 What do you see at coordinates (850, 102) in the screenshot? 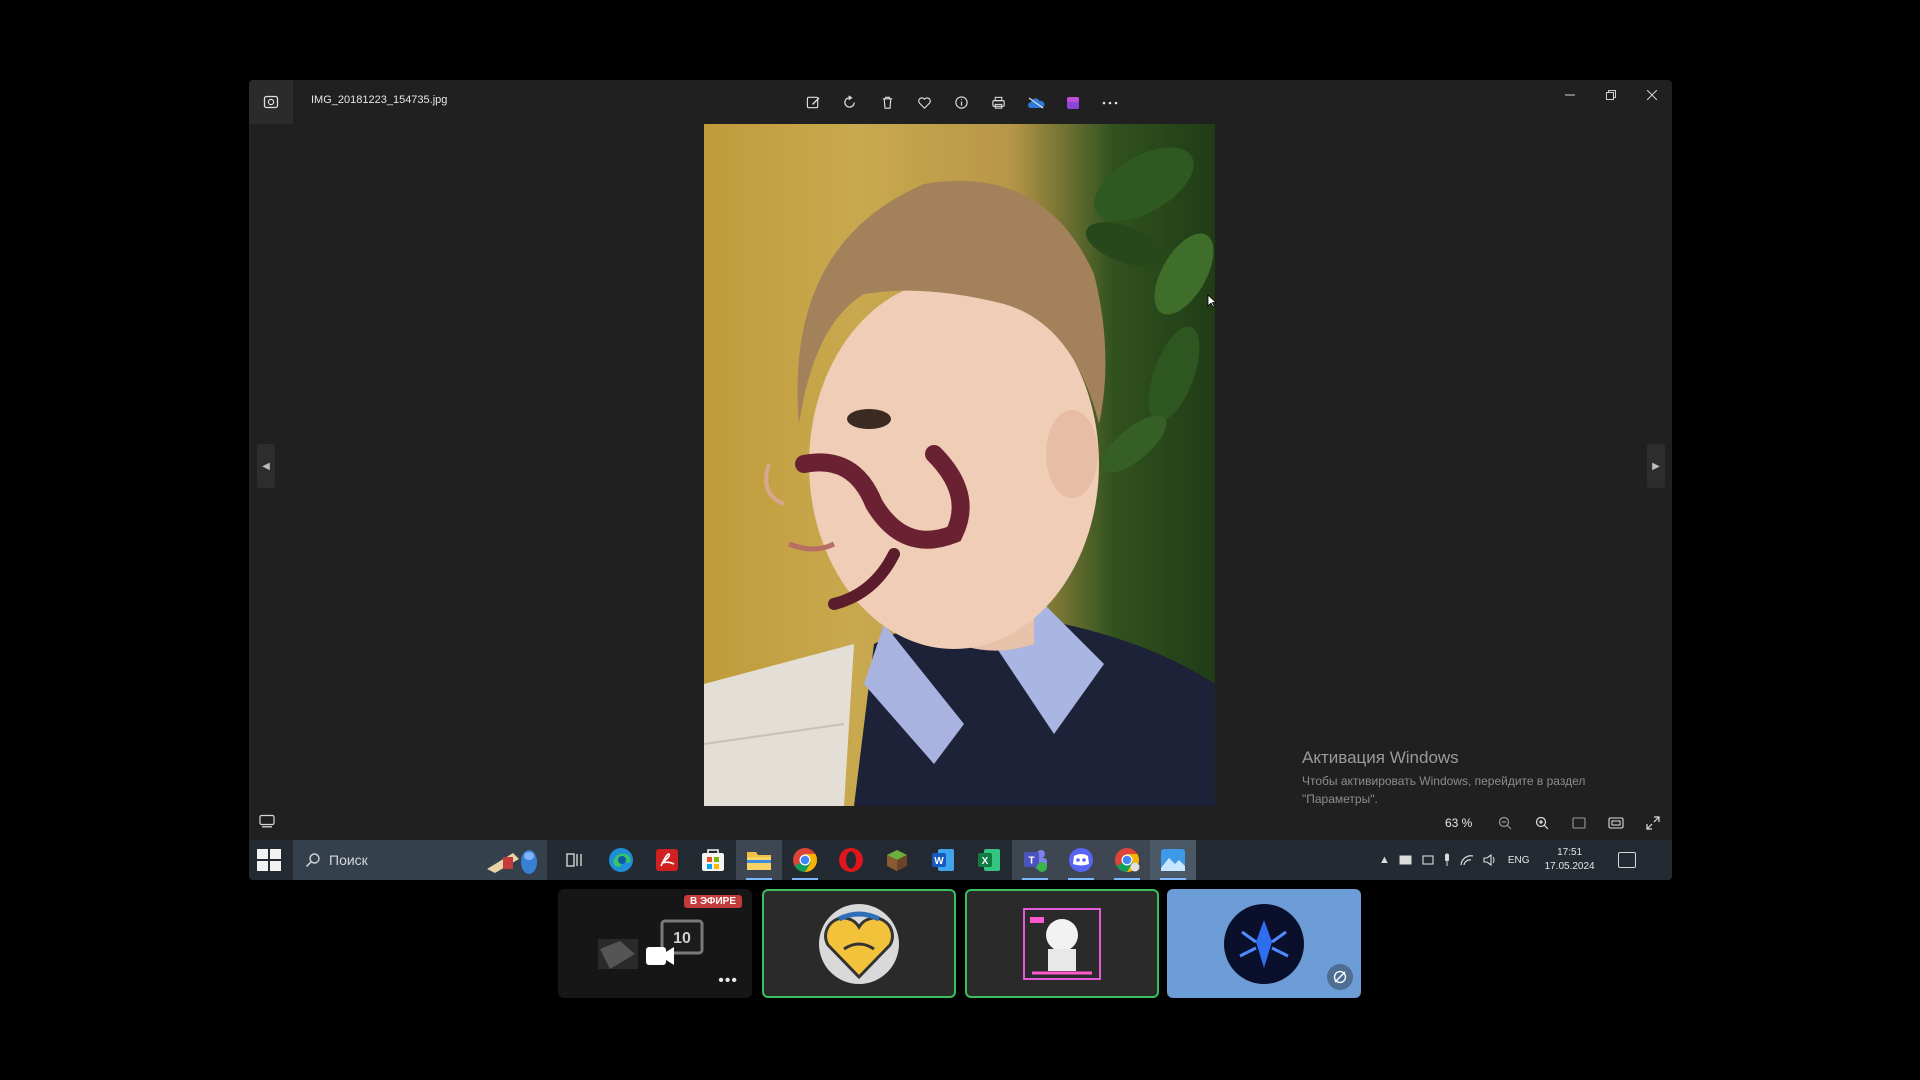
I see `rotate-icon` at bounding box center [850, 102].